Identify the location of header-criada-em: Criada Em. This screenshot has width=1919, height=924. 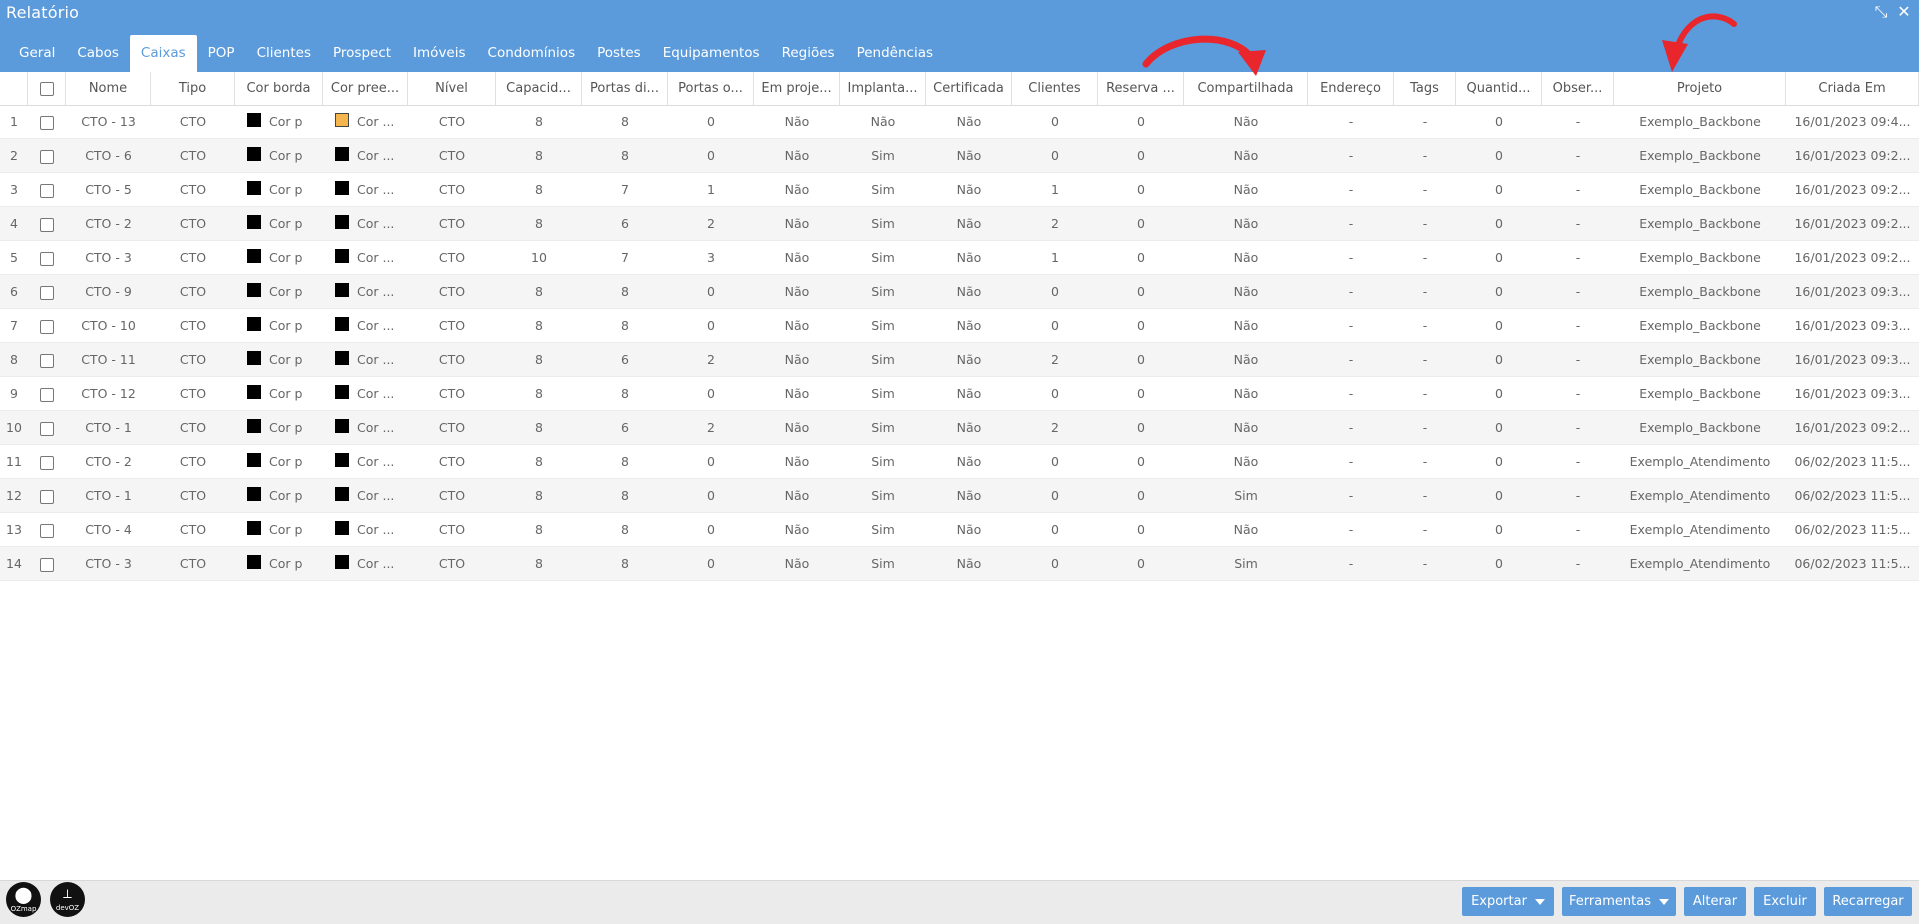
(1852, 88).